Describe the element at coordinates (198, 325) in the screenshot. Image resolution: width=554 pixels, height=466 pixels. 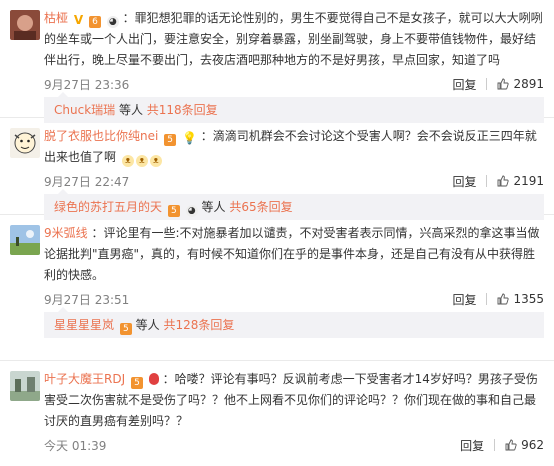
I see `sub-reply-total: 共128条回复` at that location.